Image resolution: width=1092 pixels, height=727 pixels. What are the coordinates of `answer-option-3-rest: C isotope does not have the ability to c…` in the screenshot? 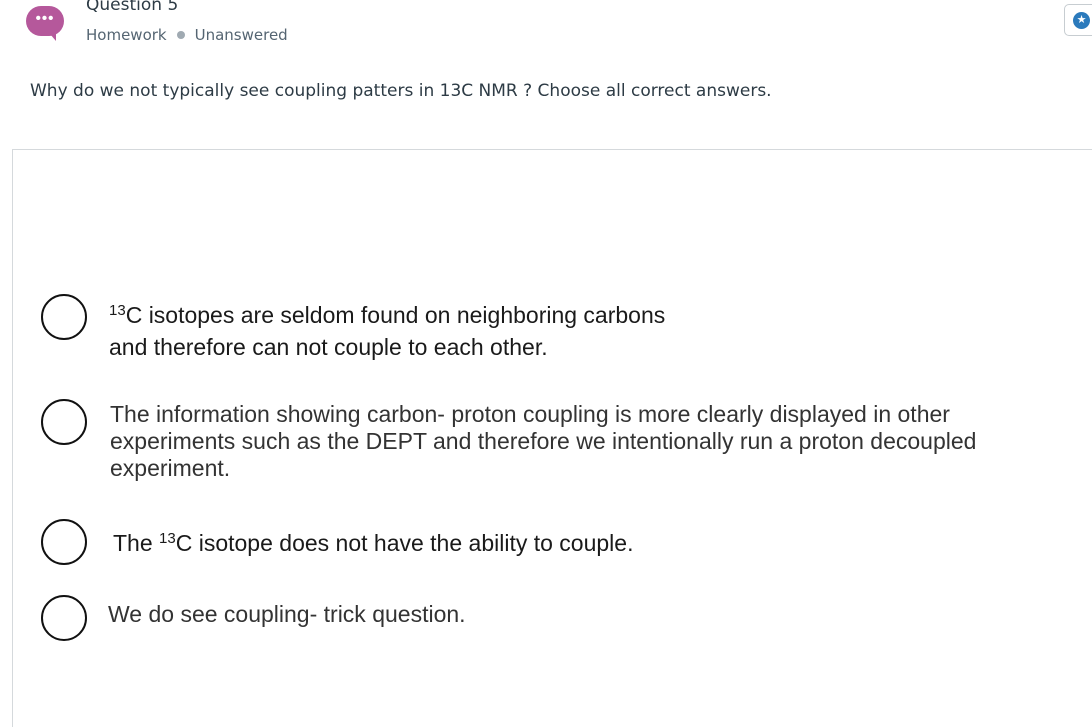 It's located at (404, 543).